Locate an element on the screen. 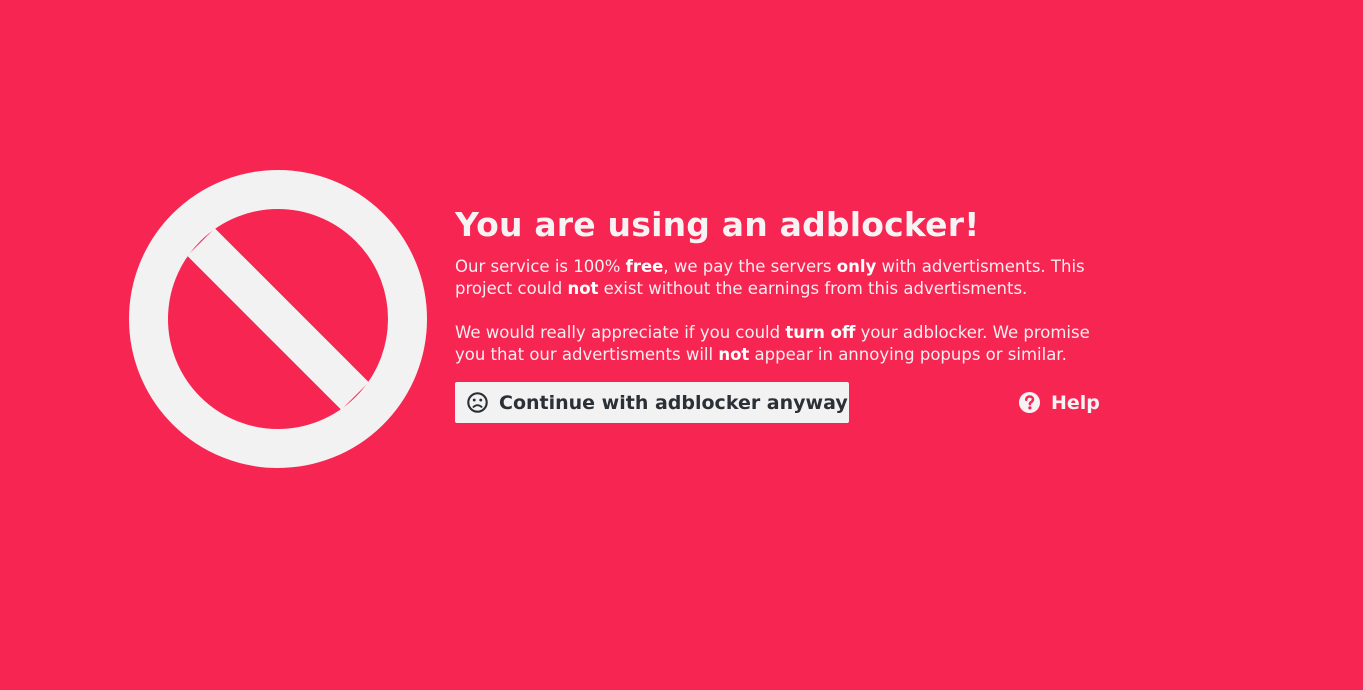 This screenshot has width=1363, height=690. notice-text: , we pay the servers is located at coordinates (750, 266).